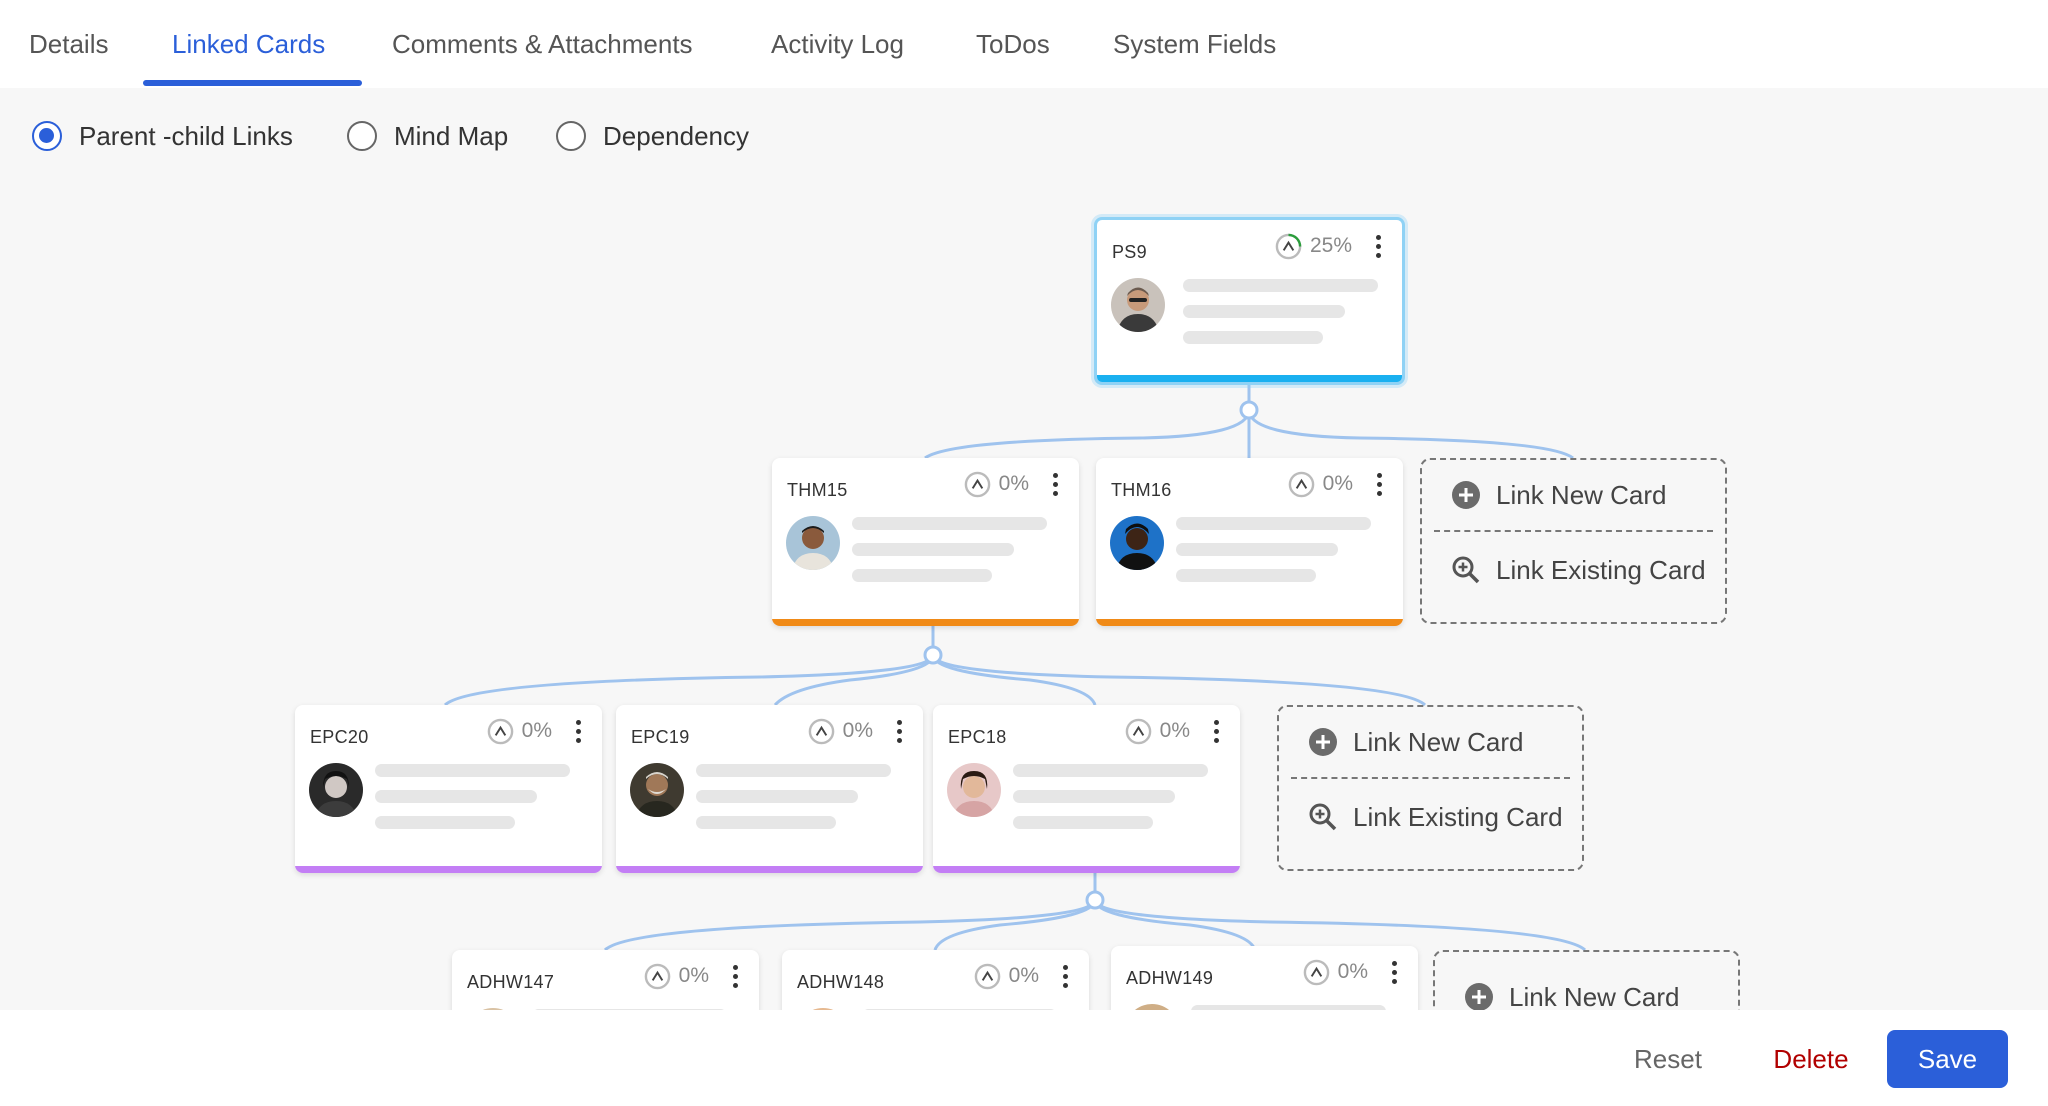 The image size is (2048, 1106). I want to click on card-thm16: THM16 0%, so click(1249, 542).